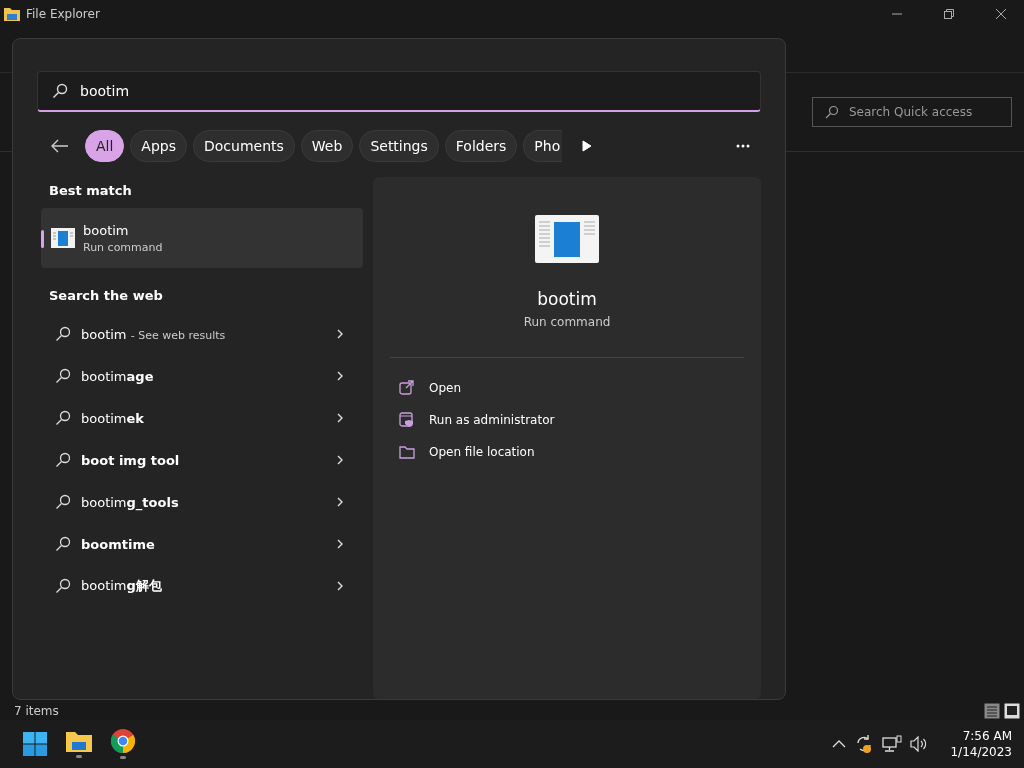  What do you see at coordinates (1012, 711) in the screenshot?
I see `tiles-view-icon` at bounding box center [1012, 711].